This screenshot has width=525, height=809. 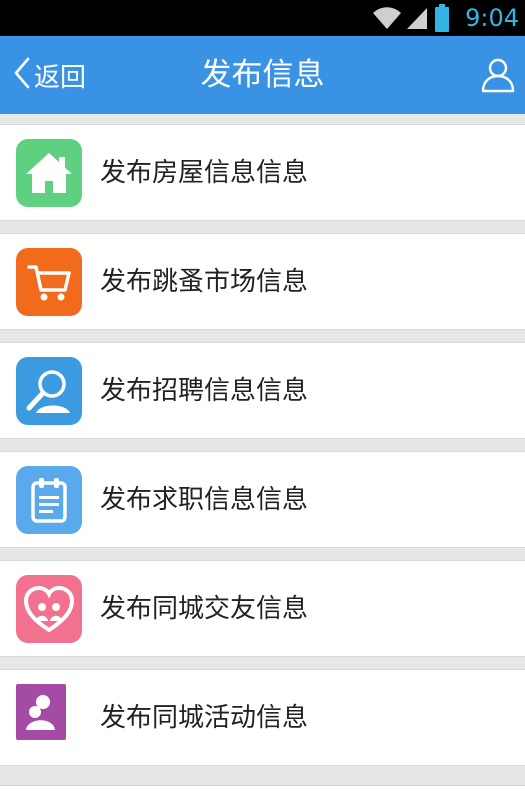 What do you see at coordinates (204, 500) in the screenshot?
I see `list-item-label: 发布求职信息信息` at bounding box center [204, 500].